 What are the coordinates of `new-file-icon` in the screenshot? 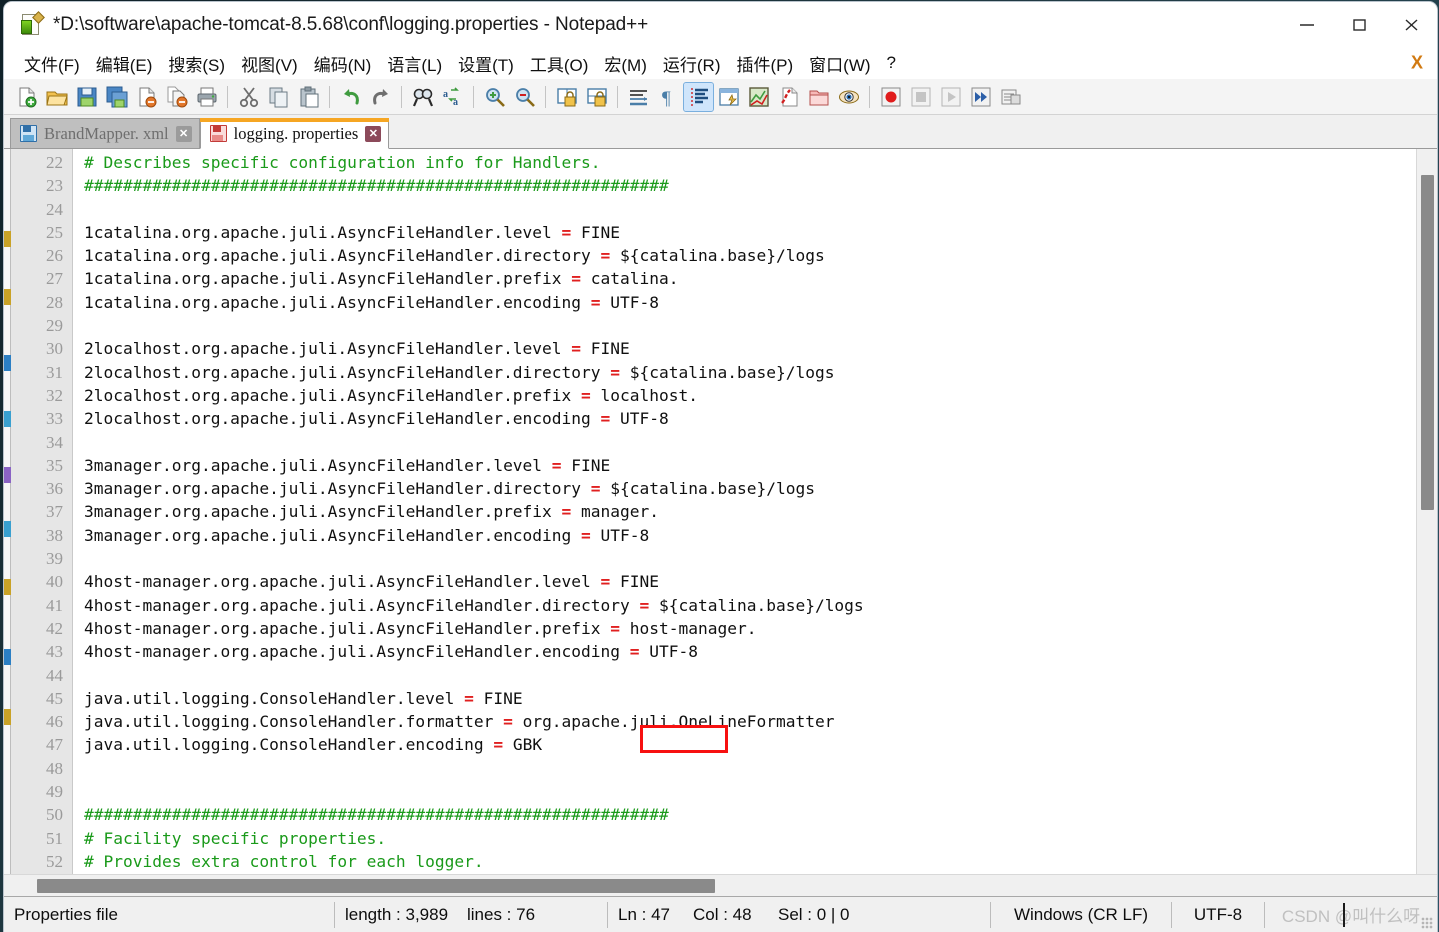 It's located at (26, 97).